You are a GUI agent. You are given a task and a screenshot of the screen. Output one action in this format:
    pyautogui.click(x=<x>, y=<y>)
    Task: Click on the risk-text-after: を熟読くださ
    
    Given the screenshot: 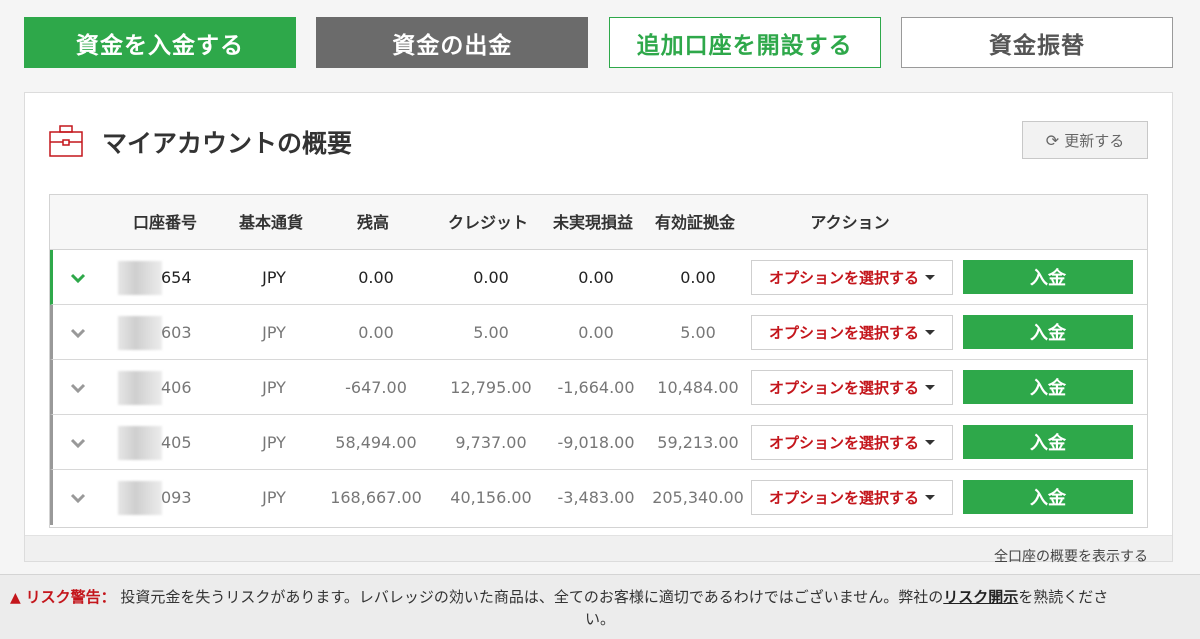 What is the action you would take?
    pyautogui.click(x=1063, y=597)
    